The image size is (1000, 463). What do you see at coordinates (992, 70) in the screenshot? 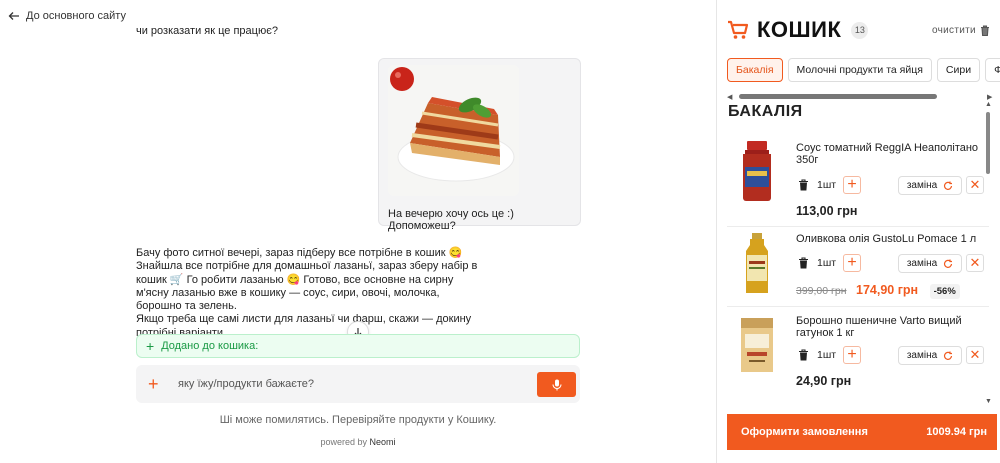
I see `tab-fruits: Фрукти` at bounding box center [992, 70].